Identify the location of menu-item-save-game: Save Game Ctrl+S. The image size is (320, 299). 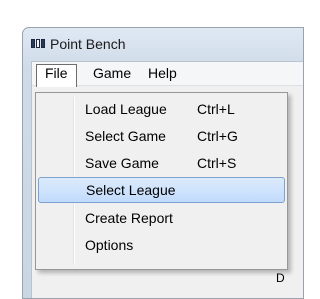
(161, 163).